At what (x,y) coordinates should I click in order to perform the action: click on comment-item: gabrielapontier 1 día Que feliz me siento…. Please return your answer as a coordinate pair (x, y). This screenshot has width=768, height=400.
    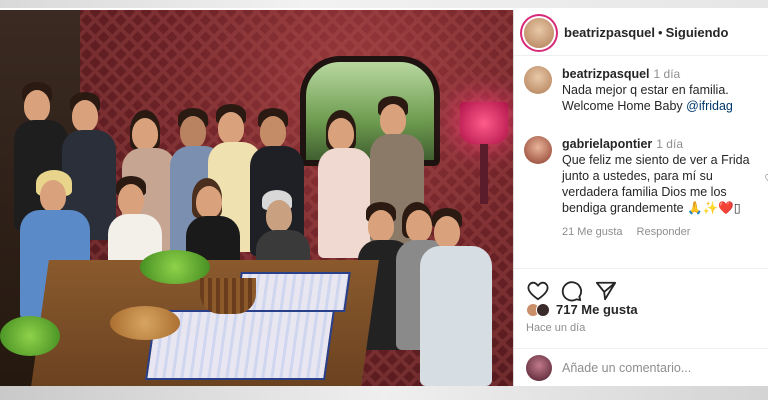
    Looking at the image, I should click on (646, 188).